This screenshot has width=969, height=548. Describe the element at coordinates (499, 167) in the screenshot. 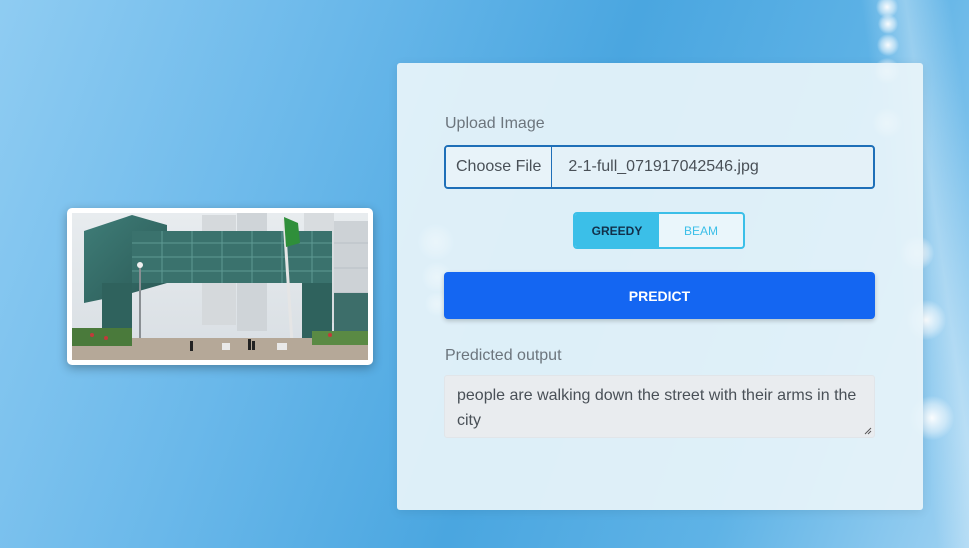

I see `choose-file-button: Choose File` at that location.